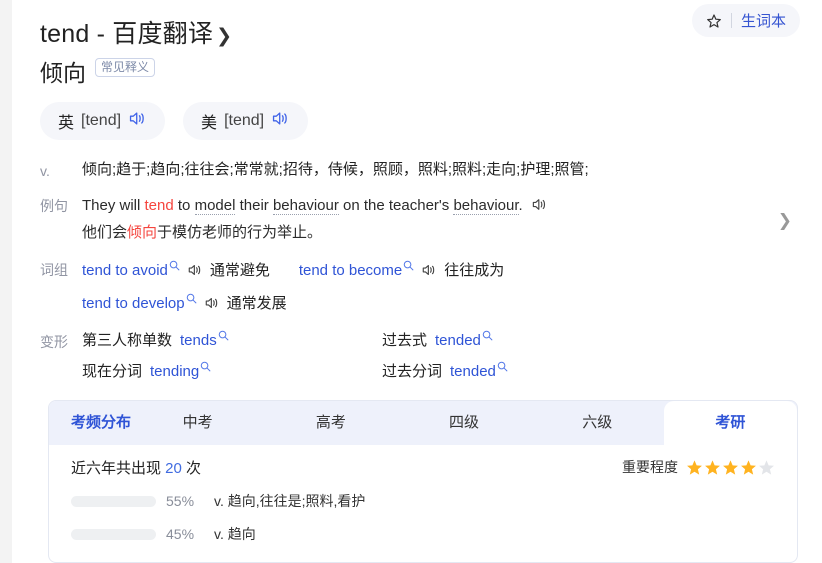  Describe the element at coordinates (452, 232) in the screenshot. I see `example-sentence-zh: 他们会倾向于模仿老师的行为举止。` at that location.